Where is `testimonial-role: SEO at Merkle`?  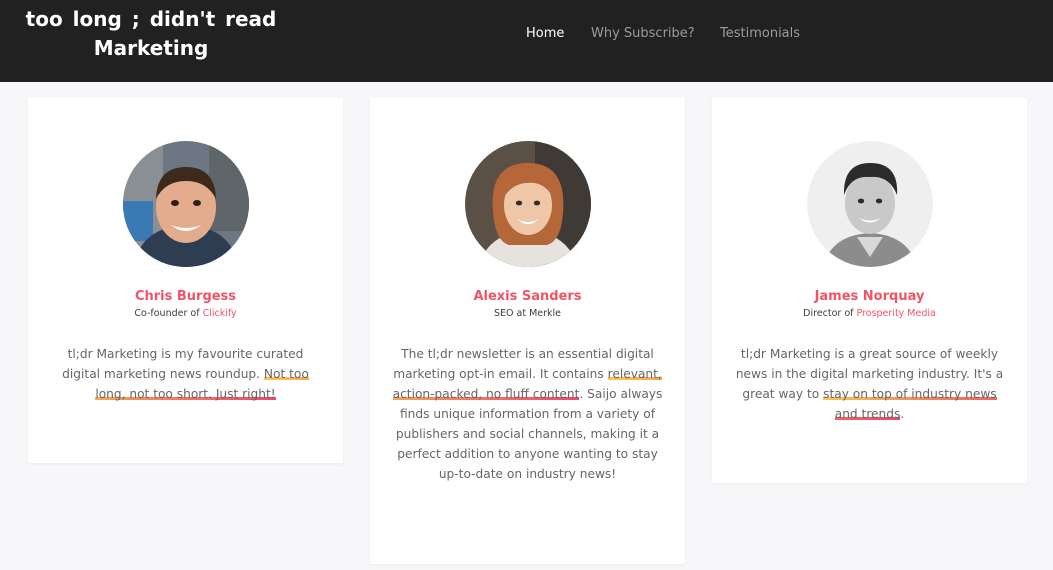 testimonial-role: SEO at Merkle is located at coordinates (527, 313).